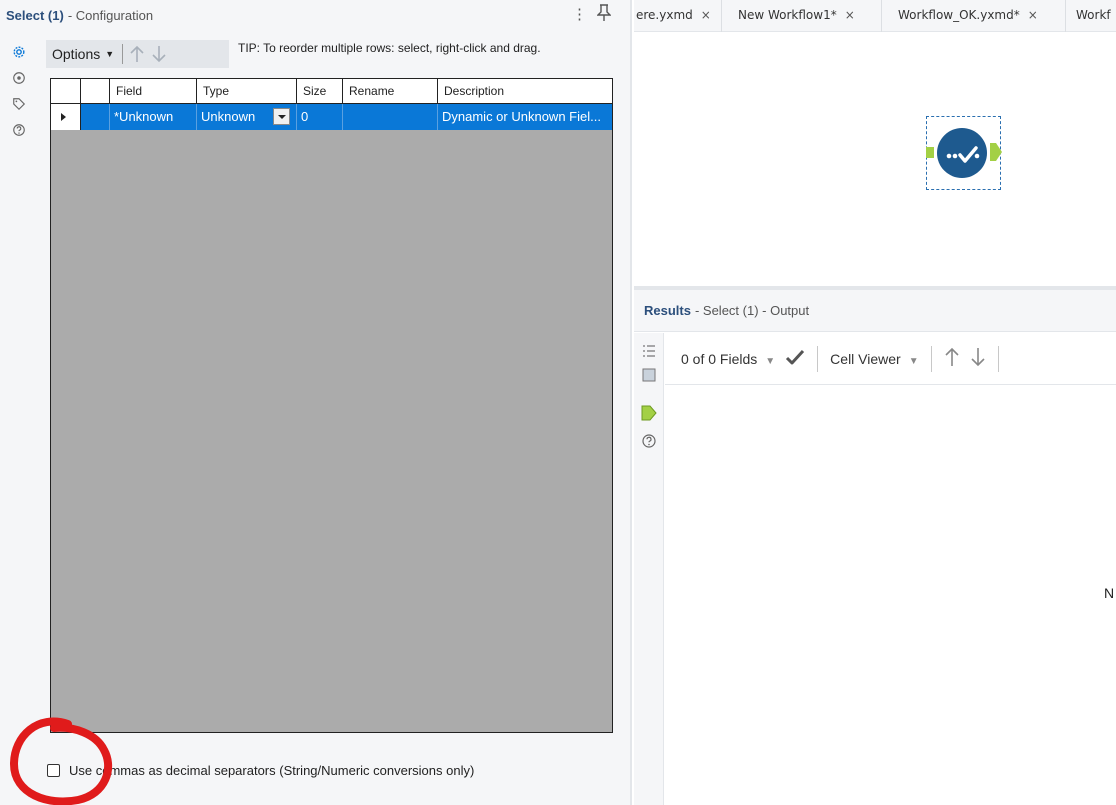 This screenshot has width=1116, height=805. What do you see at coordinates (649, 375) in the screenshot?
I see `note-icon` at bounding box center [649, 375].